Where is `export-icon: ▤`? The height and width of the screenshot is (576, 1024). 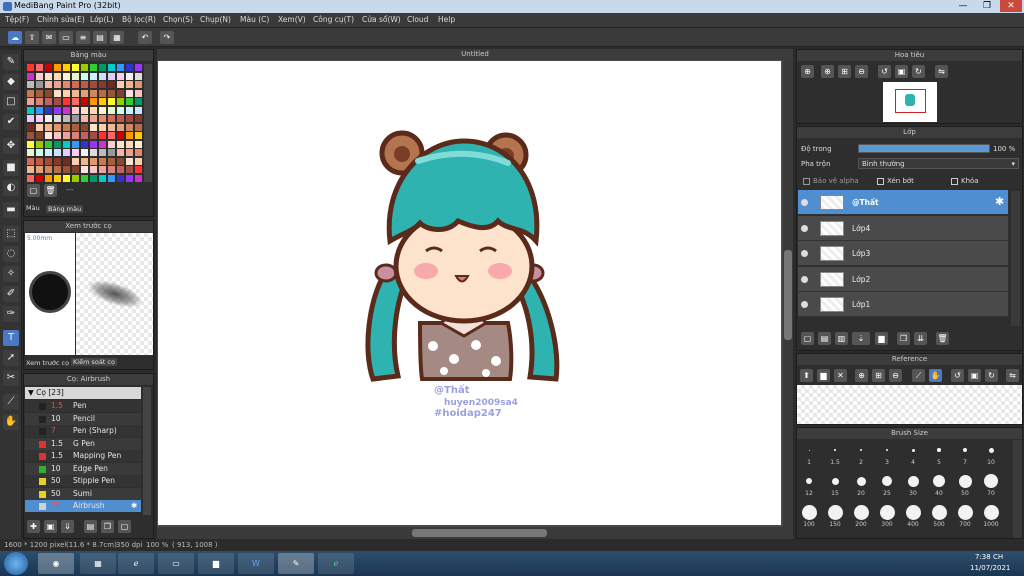 export-icon: ▤ is located at coordinates (100, 37).